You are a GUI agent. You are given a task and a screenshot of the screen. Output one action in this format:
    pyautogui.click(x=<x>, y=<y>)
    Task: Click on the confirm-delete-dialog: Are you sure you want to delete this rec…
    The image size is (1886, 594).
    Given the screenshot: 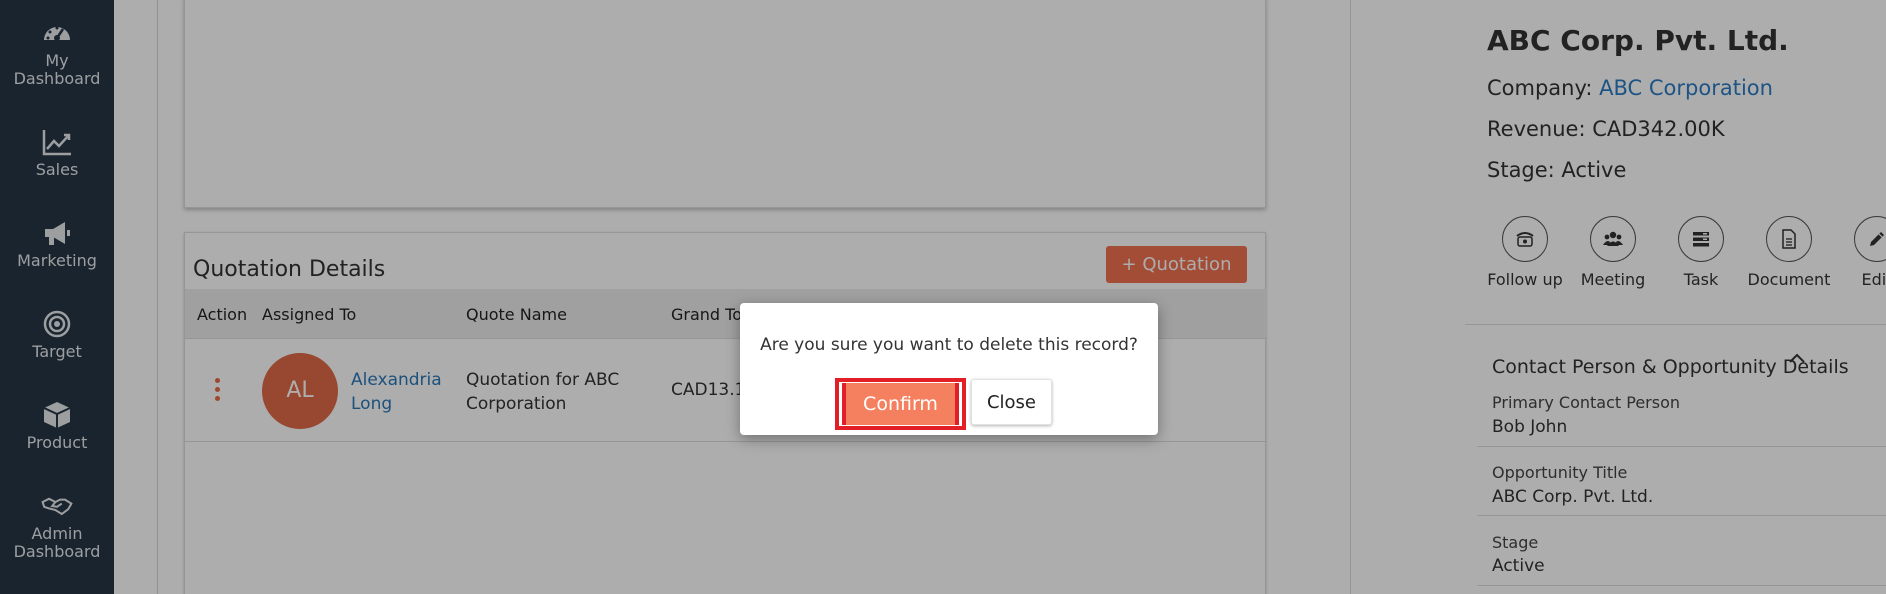 What is the action you would take?
    pyautogui.click(x=949, y=369)
    